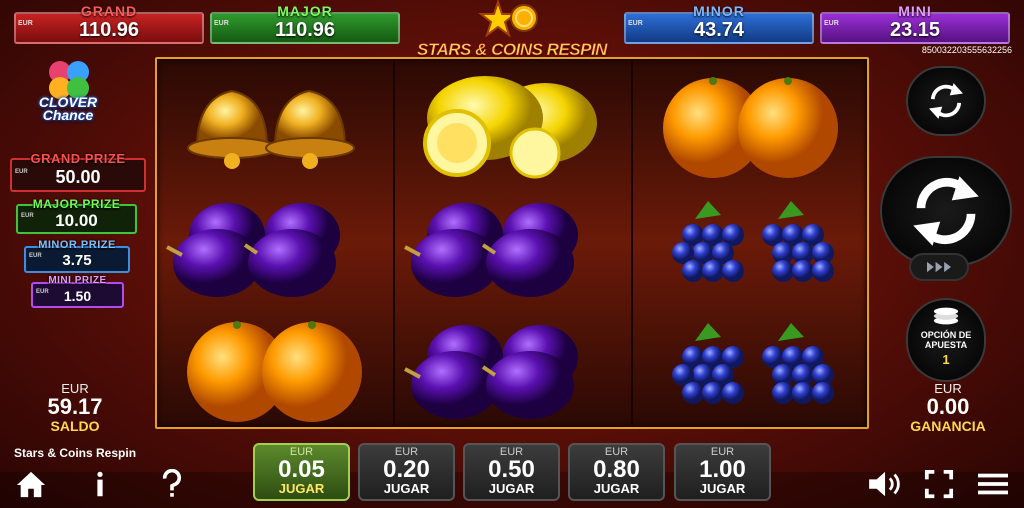 Image resolution: width=1024 pixels, height=508 pixels. I want to click on bet-option-label: OPCIÓN DE APUESTA, so click(946, 340).